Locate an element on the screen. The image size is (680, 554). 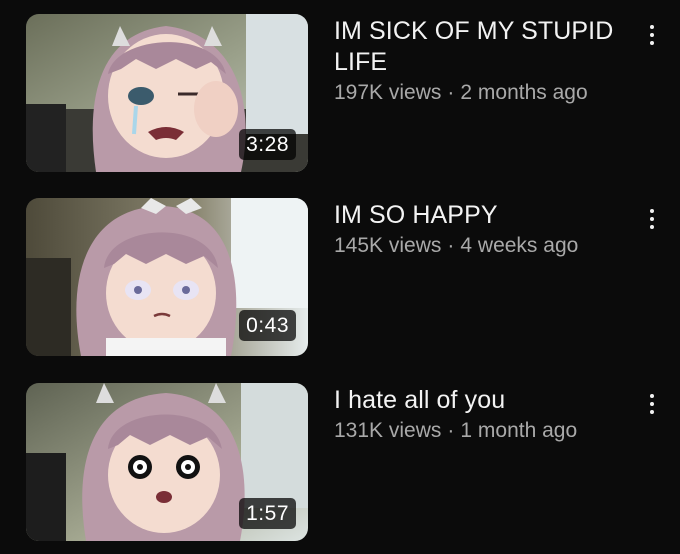
upload-age: 2 months ago is located at coordinates (524, 92).